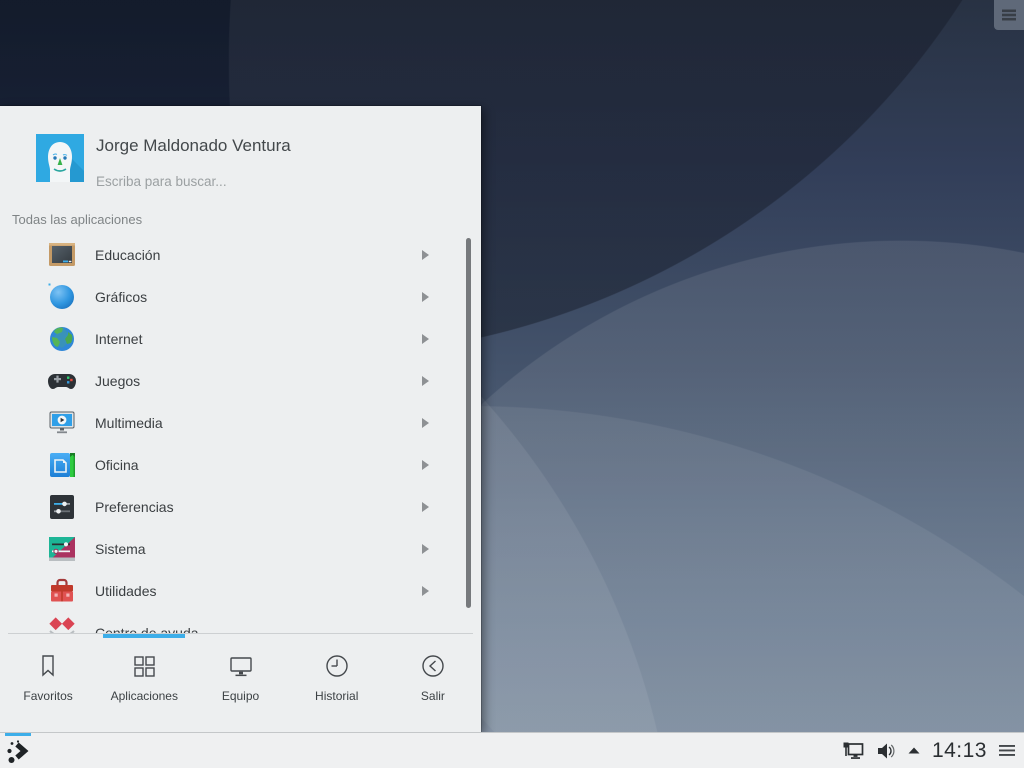 This screenshot has height=768, width=1024. What do you see at coordinates (240, 696) in the screenshot?
I see `tab-label: Equipo` at bounding box center [240, 696].